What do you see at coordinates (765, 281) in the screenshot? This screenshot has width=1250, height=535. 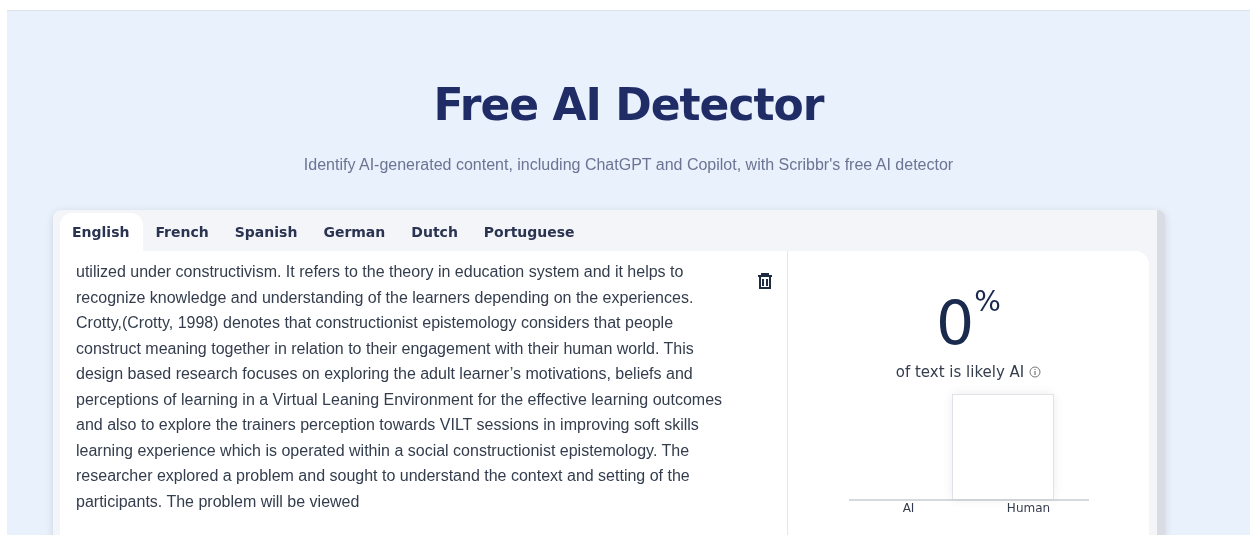 I see `trash-icon` at bounding box center [765, 281].